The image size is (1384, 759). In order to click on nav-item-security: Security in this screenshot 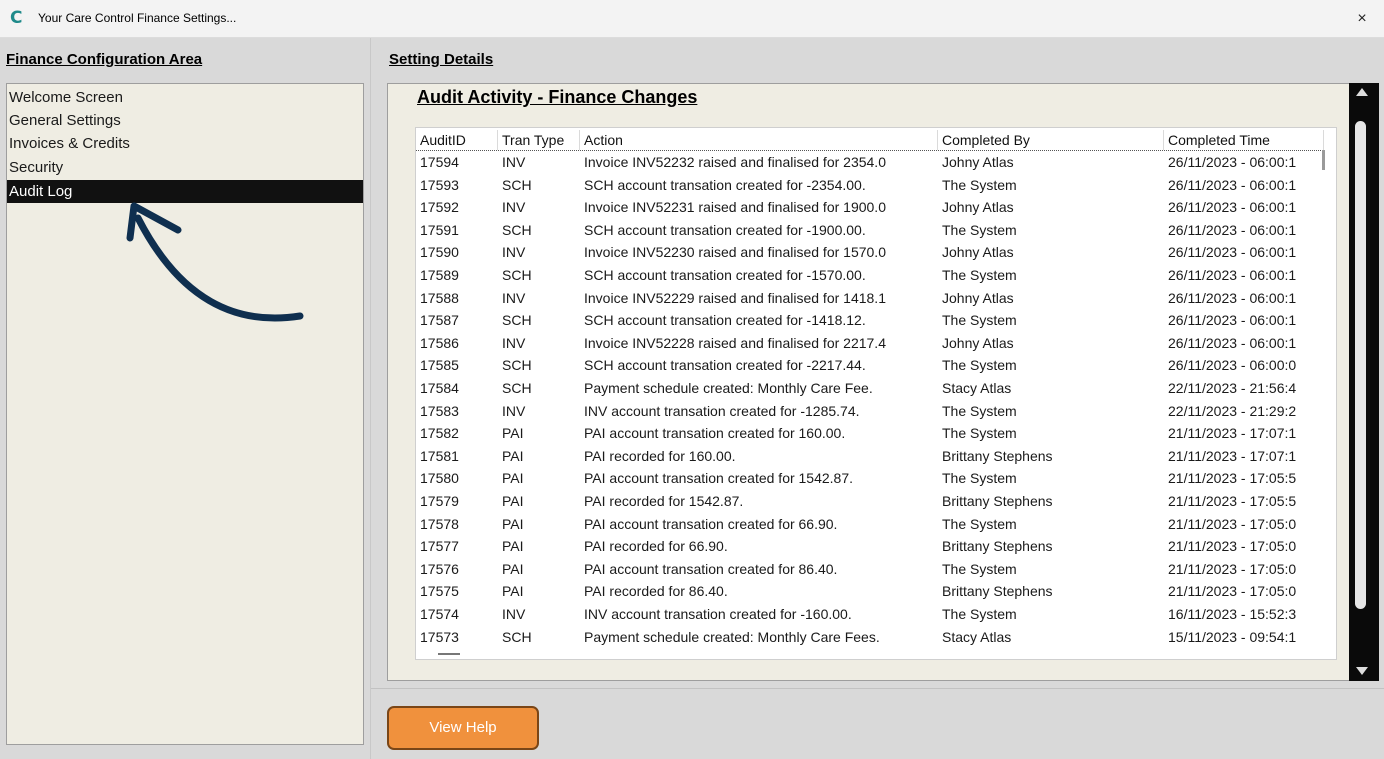, I will do `click(185, 167)`.